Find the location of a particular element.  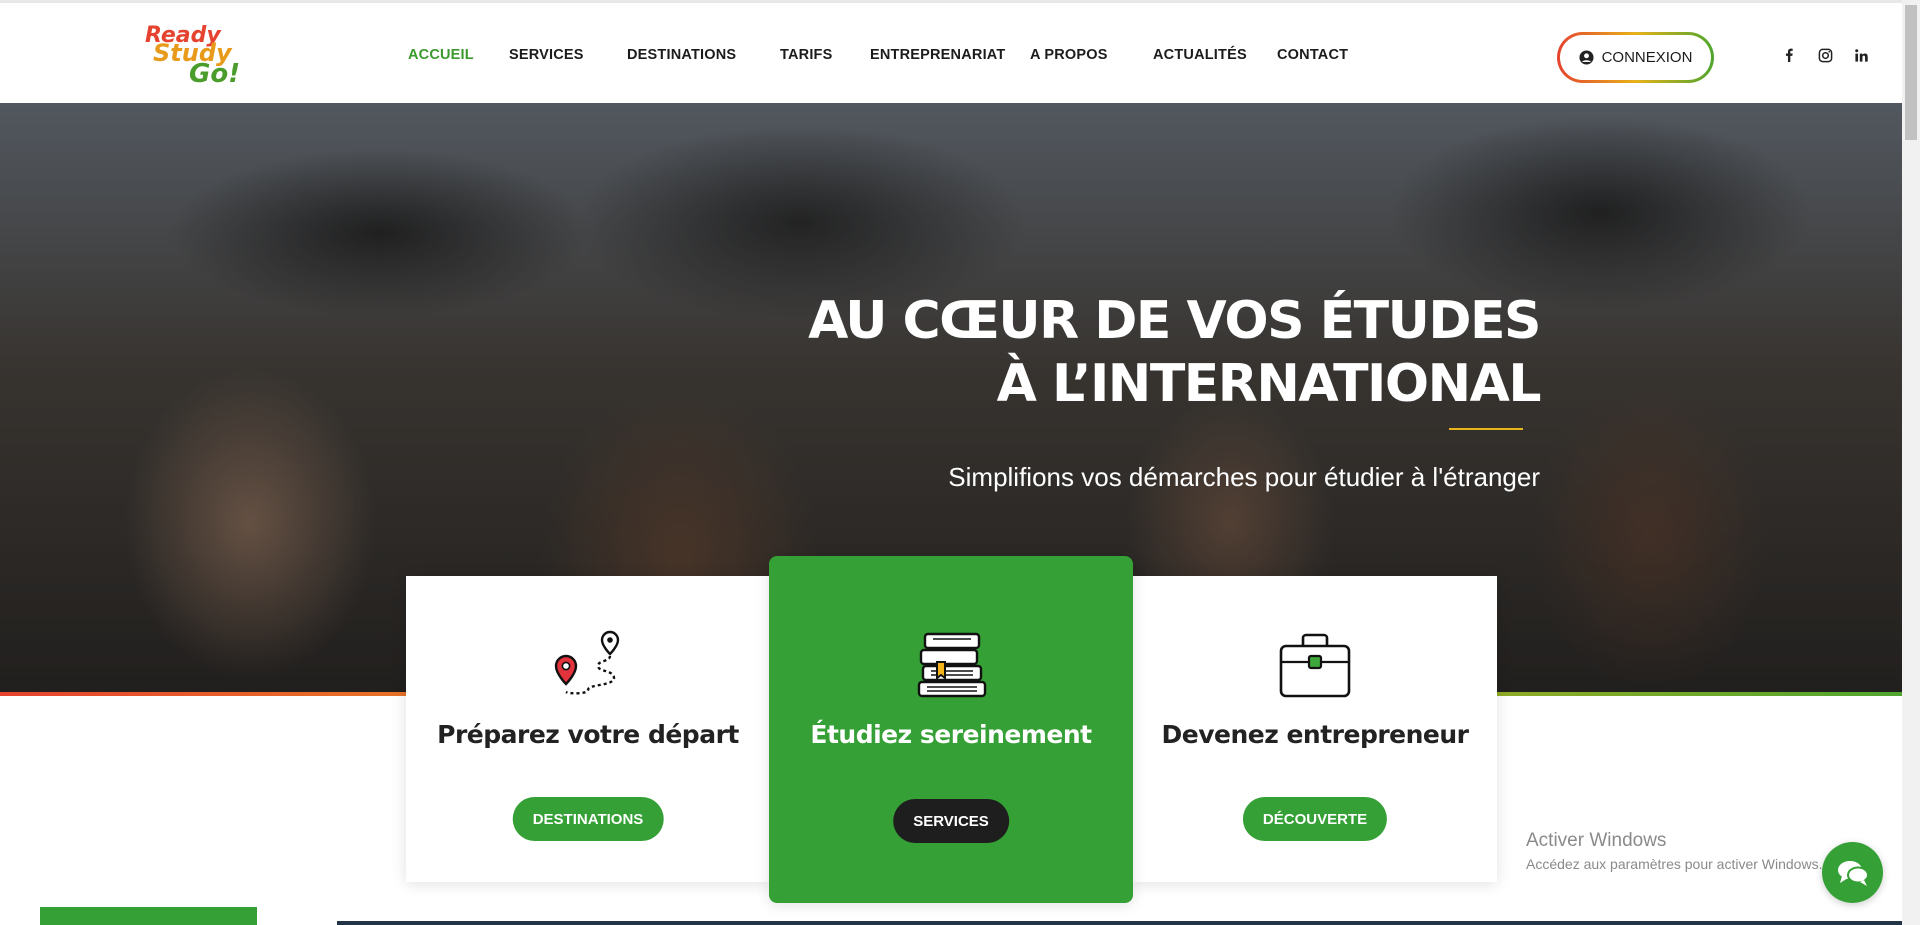

hero-title-line-1: AU CŒUR DE VOS ÉTUDES is located at coordinates (1174, 321).